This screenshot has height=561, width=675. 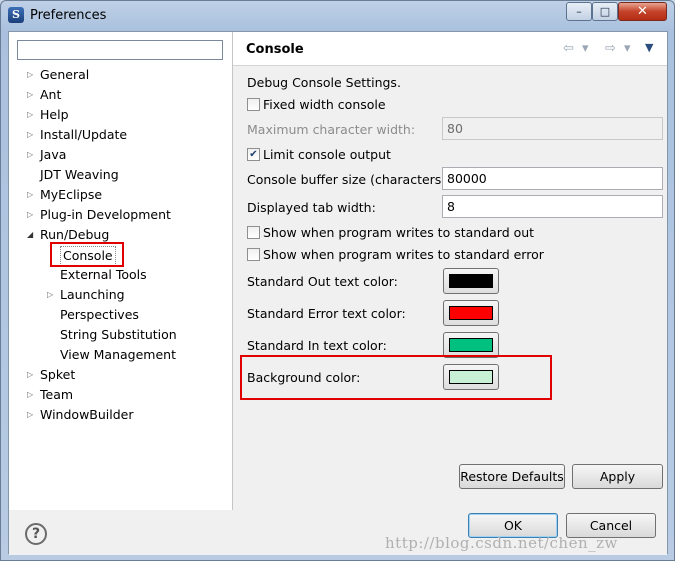 I want to click on std-out-swatch, so click(x=471, y=281).